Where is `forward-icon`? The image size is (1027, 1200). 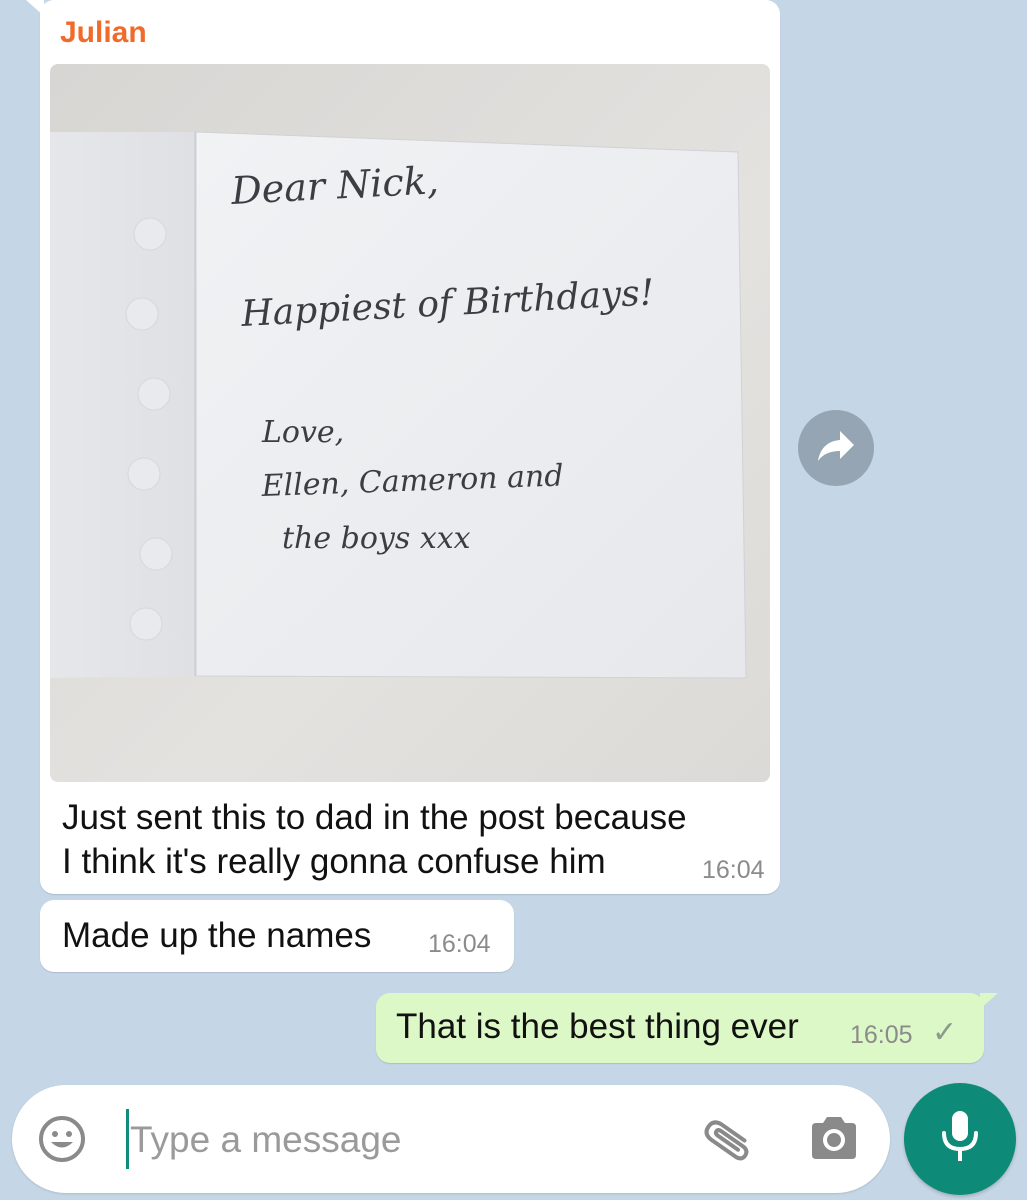 forward-icon is located at coordinates (836, 448).